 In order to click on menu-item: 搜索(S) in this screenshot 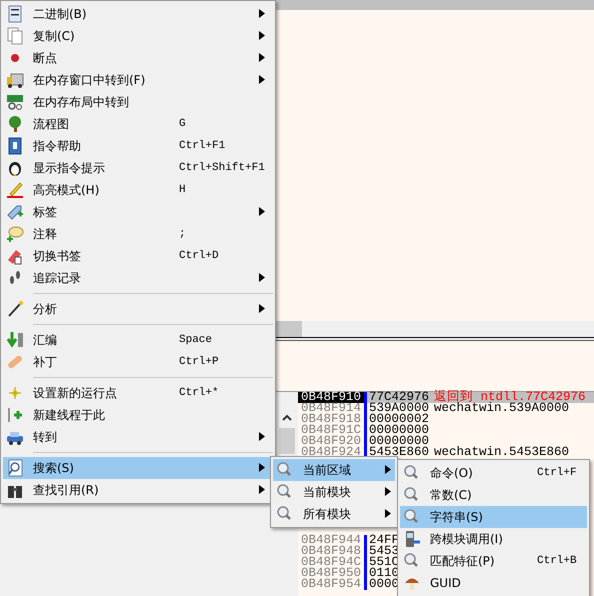, I will do `click(138, 468)`.